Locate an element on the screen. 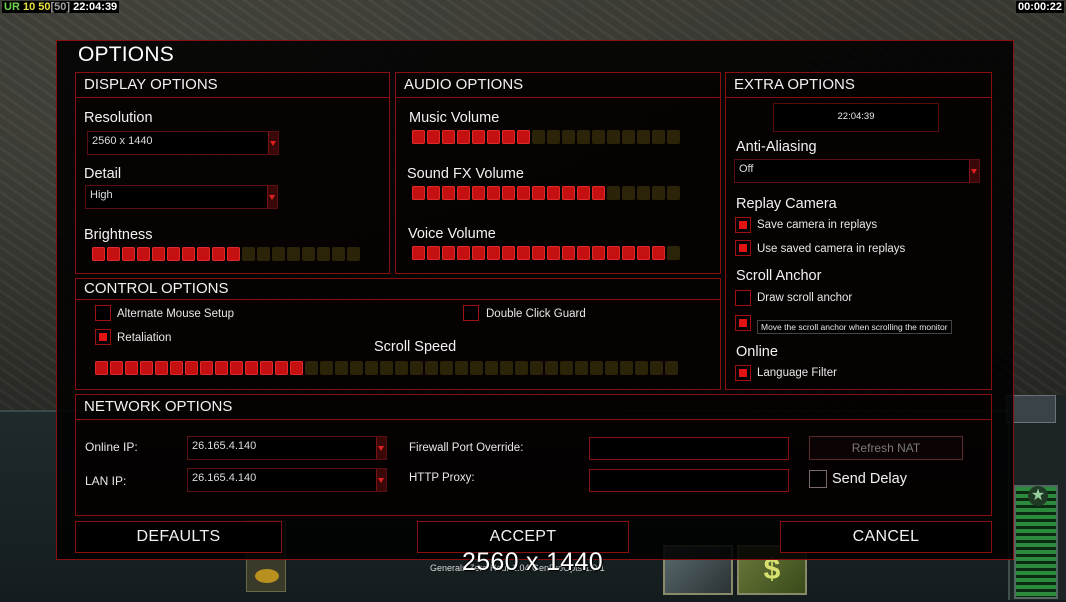  scroll-speed-slider is located at coordinates (386, 368).